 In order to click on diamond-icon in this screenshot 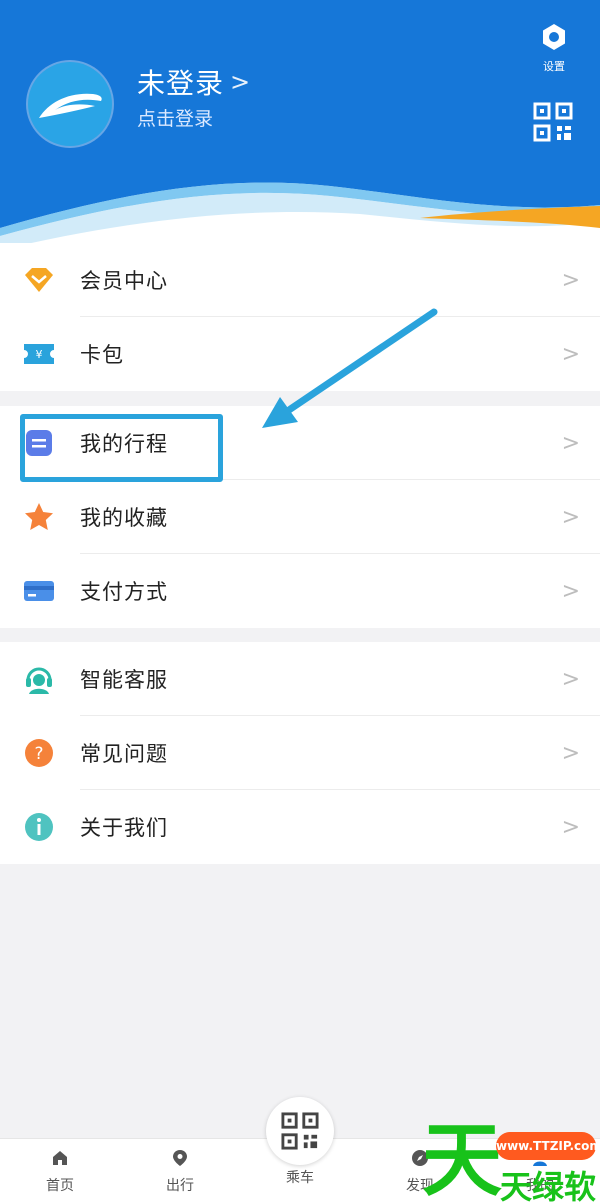, I will do `click(39, 280)`.